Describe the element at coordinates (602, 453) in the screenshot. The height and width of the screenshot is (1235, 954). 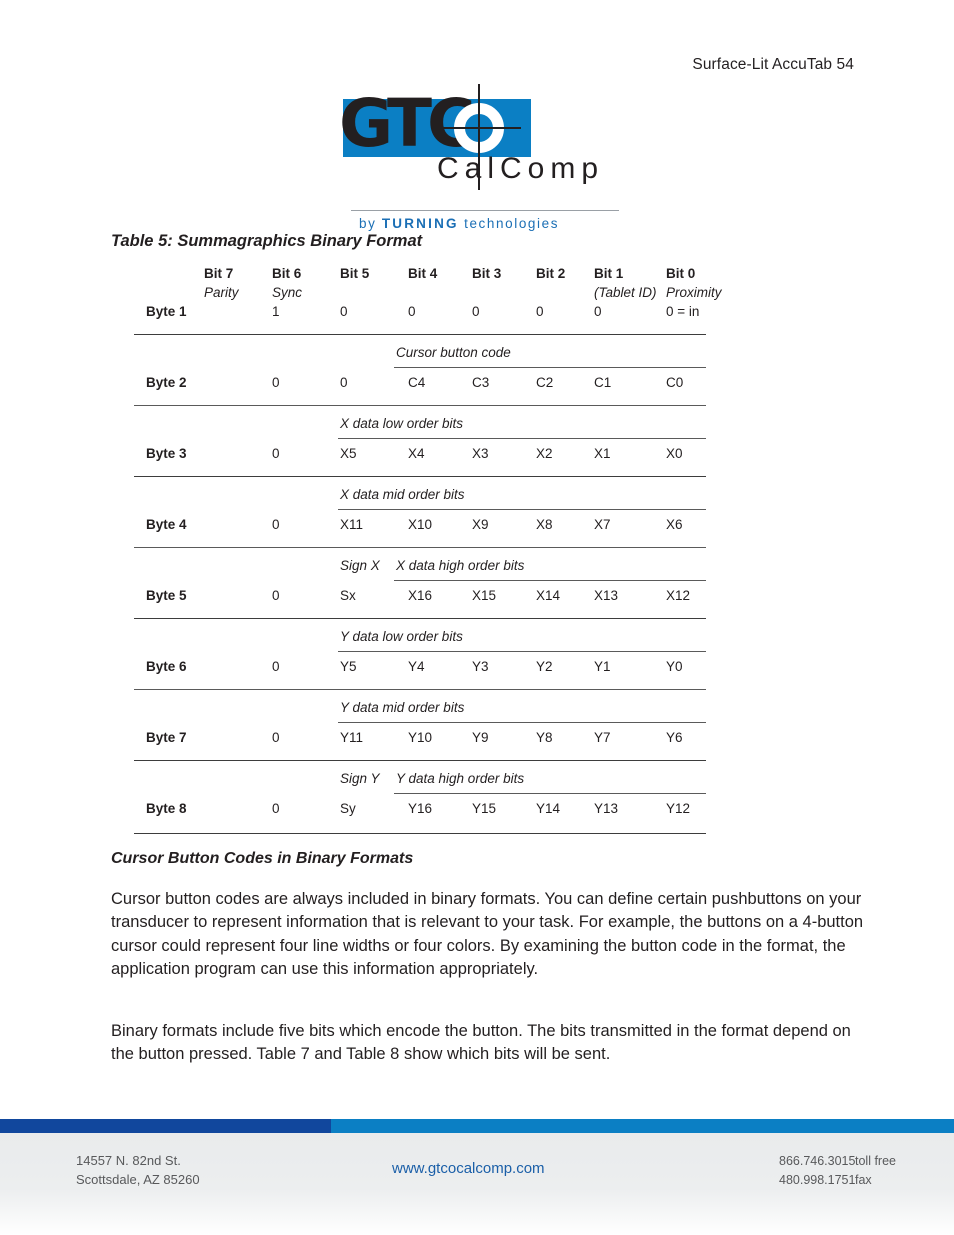
I see `bit-value-cell: X1` at that location.